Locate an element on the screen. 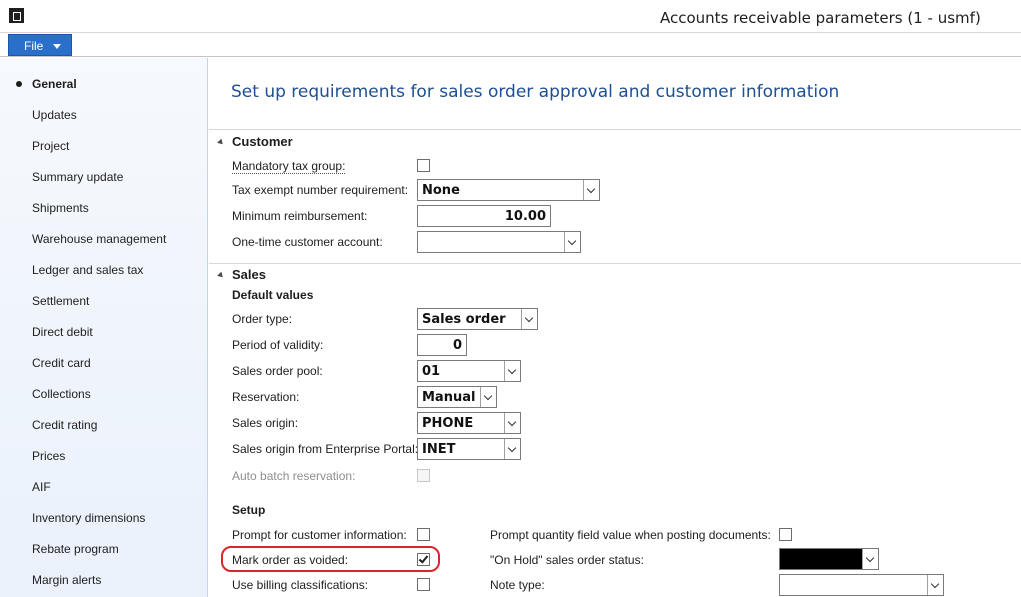 This screenshot has height=597, width=1021. period-validity-label: Period of validity: is located at coordinates (277, 345).